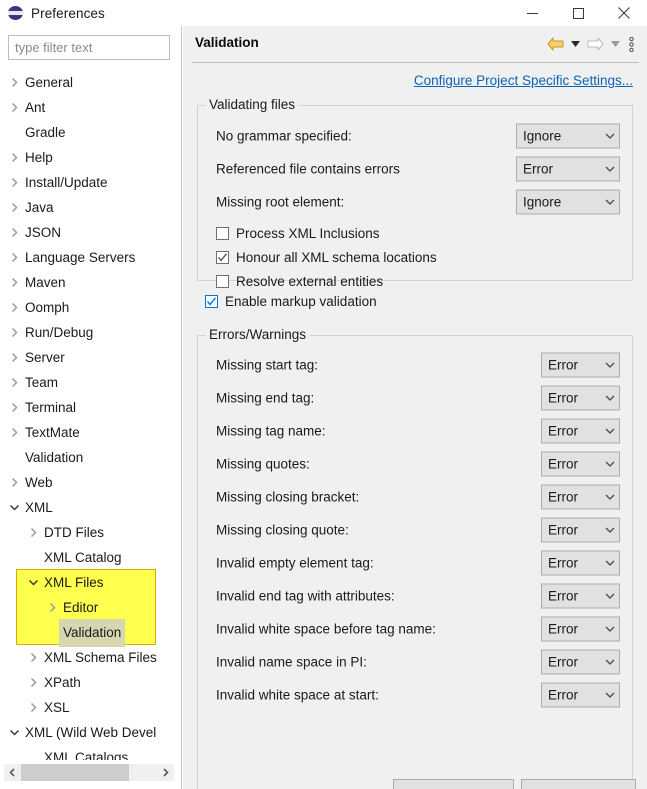 Image resolution: width=647 pixels, height=789 pixels. Describe the element at coordinates (90, 157) in the screenshot. I see `sidebar-item-help: Help` at that location.